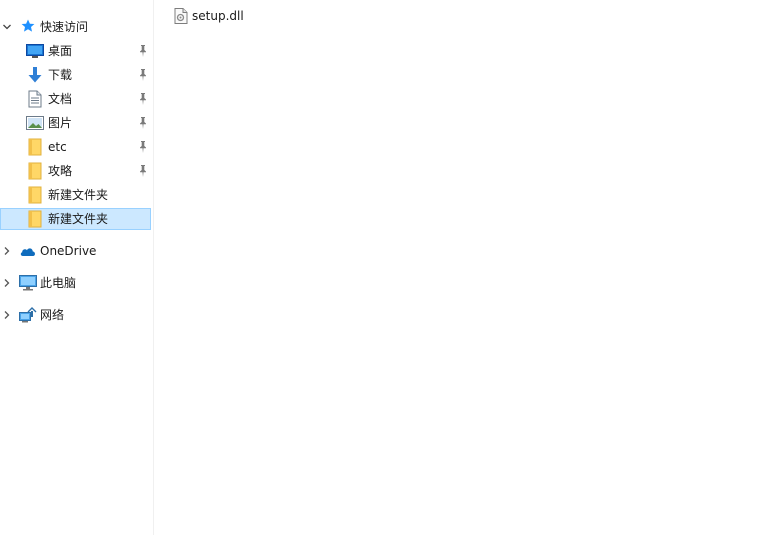  I want to click on nav-item-label: 图片, so click(60, 123).